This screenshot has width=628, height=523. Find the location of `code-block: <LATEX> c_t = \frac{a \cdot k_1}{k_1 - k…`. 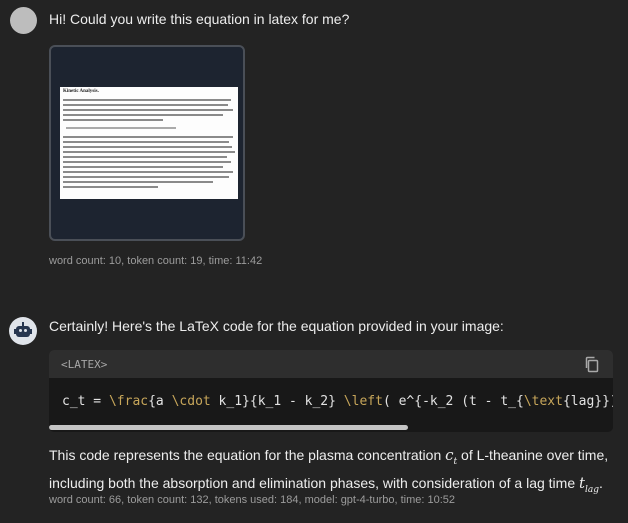

code-block: <LATEX> c_t = \frac{a \cdot k_1}{k_1 - k… is located at coordinates (331, 391).